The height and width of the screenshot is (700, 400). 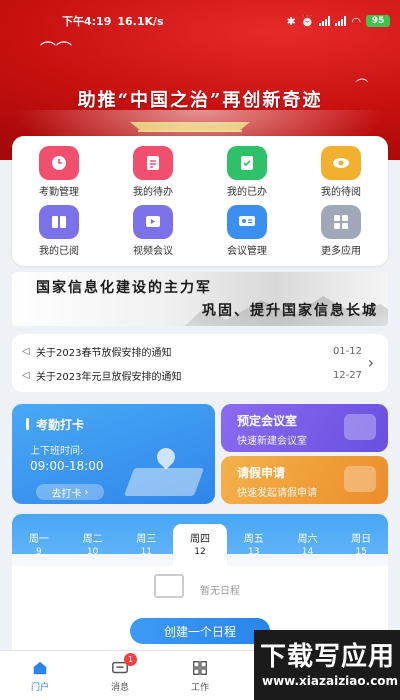 I want to click on day-name: 周日, so click(x=361, y=539).